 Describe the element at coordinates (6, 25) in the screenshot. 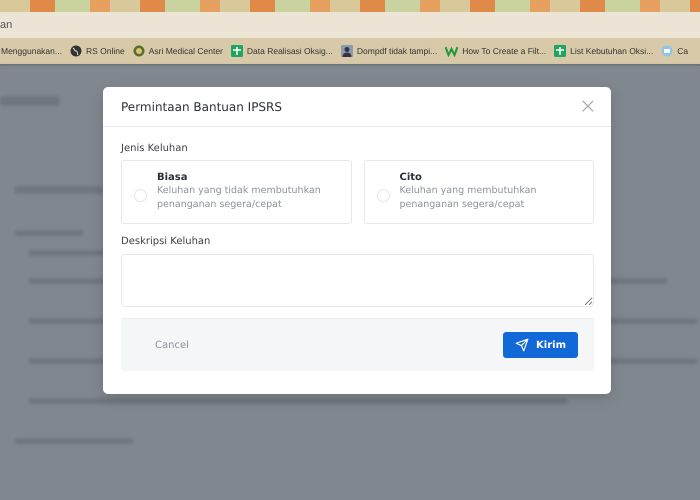

I see `address-text: an` at that location.